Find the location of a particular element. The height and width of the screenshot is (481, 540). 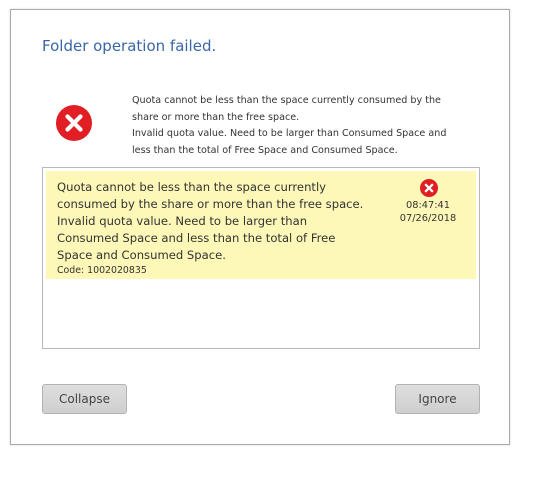

log-entry-timestamp: 08:47:41 07/26/2018 is located at coordinates (428, 212).